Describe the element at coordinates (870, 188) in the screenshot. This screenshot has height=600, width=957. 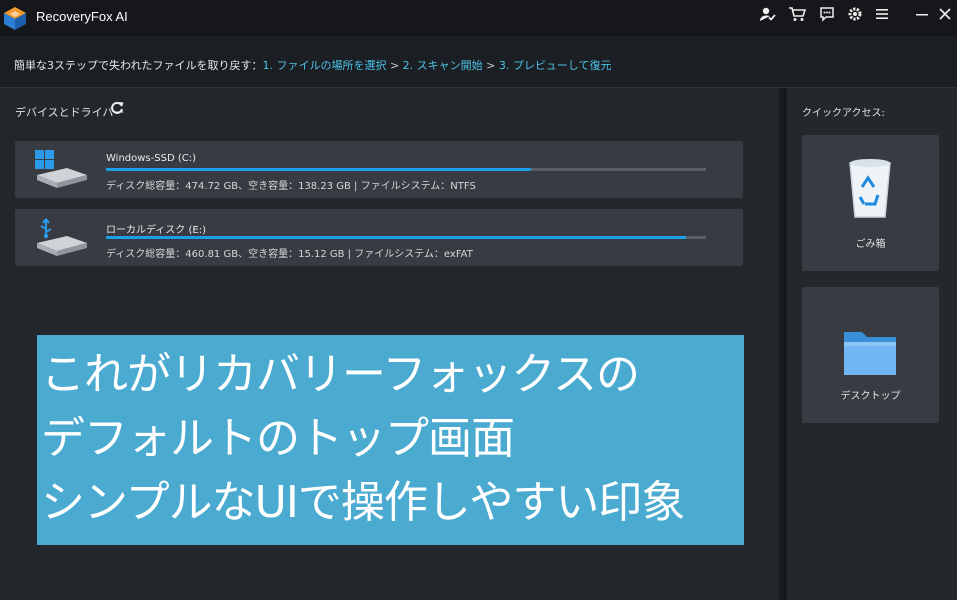
I see `recycle-bin-icon` at that location.